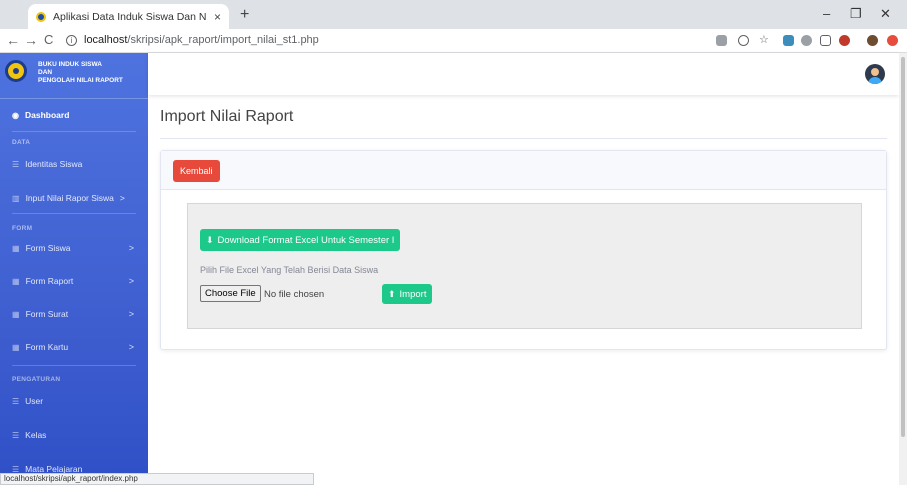 This screenshot has height=485, width=907. I want to click on zoom-icon, so click(743, 40).